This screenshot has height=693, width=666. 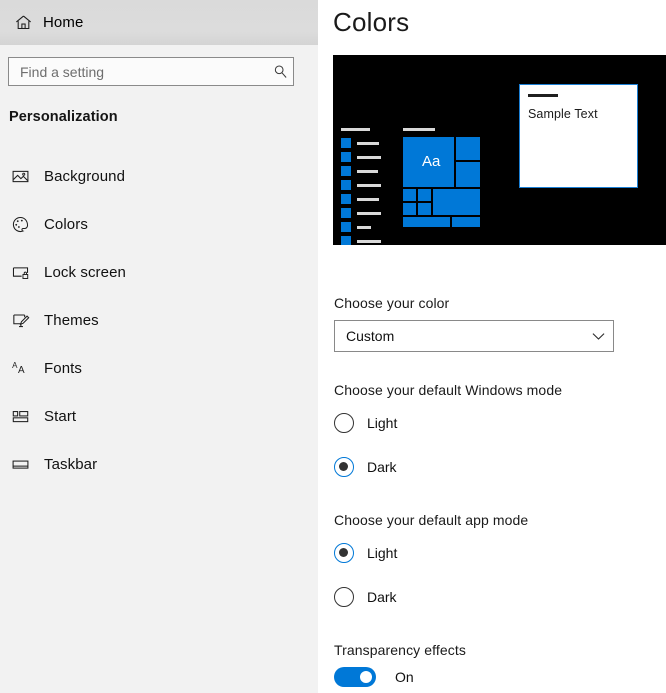 What do you see at coordinates (448, 390) in the screenshot?
I see `windows-mode-label: Choose your default Windows mode` at bounding box center [448, 390].